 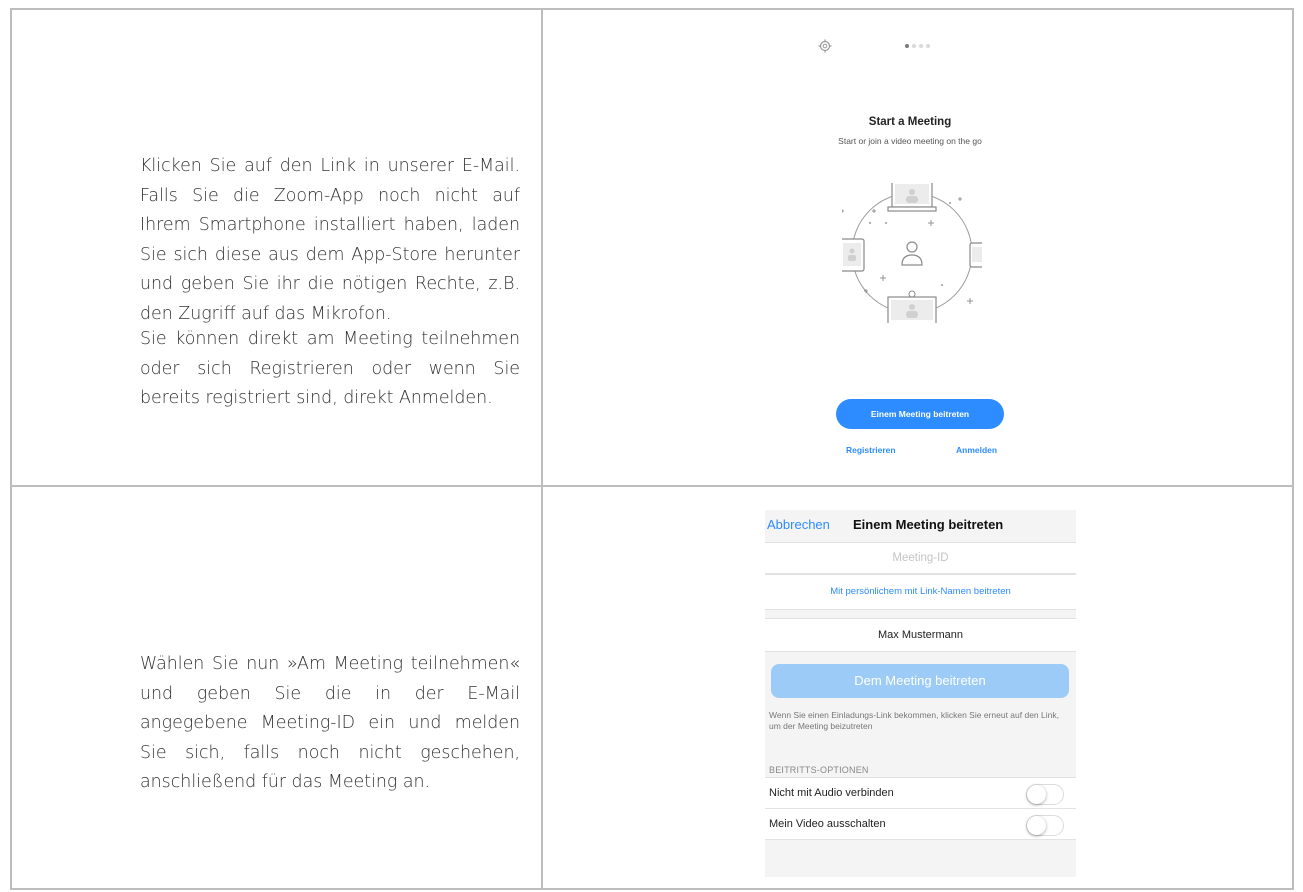 What do you see at coordinates (928, 524) in the screenshot?
I see `screen-title: Einem Meeting beitreten` at bounding box center [928, 524].